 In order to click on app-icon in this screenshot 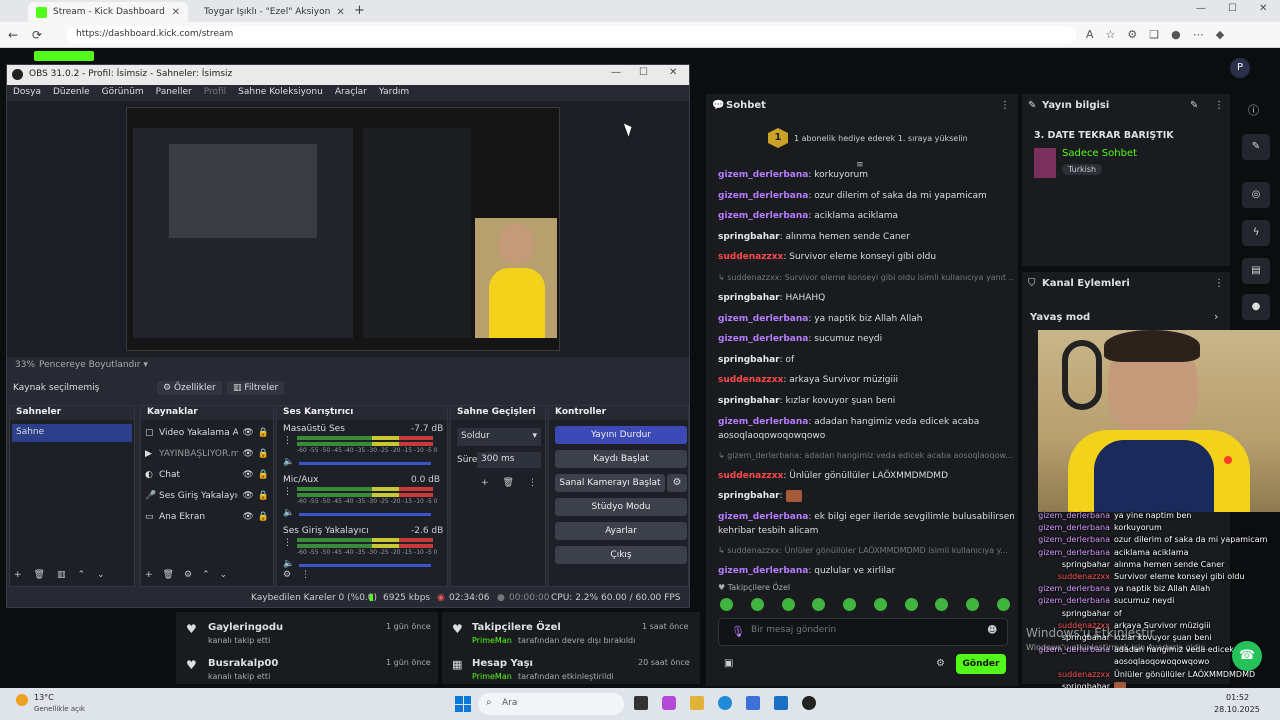, I will do `click(781, 703)`.